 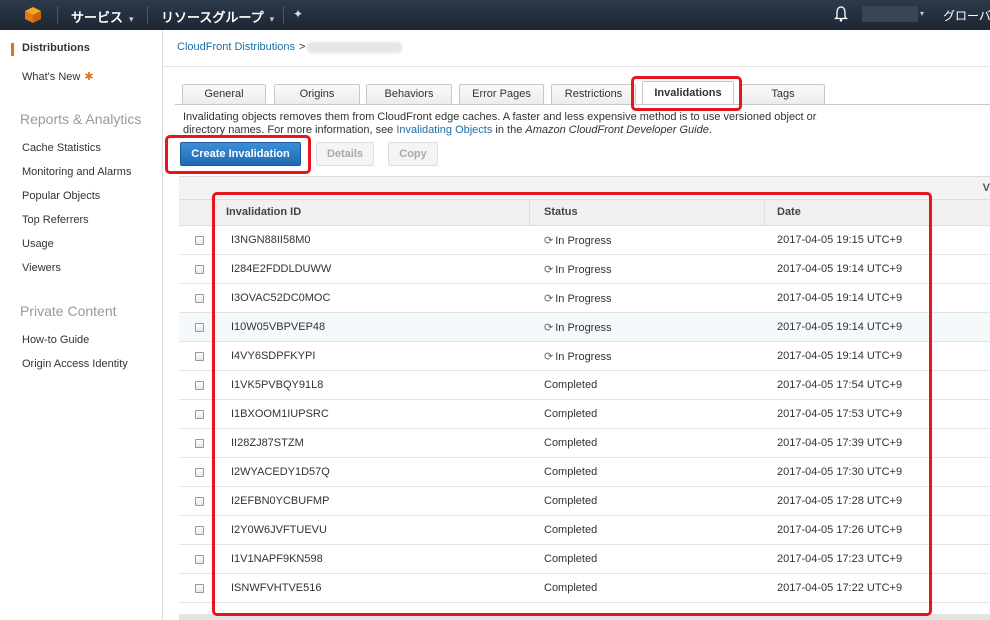 What do you see at coordinates (267, 443) in the screenshot?
I see `invalidation-id: II28ZJ87STZM` at bounding box center [267, 443].